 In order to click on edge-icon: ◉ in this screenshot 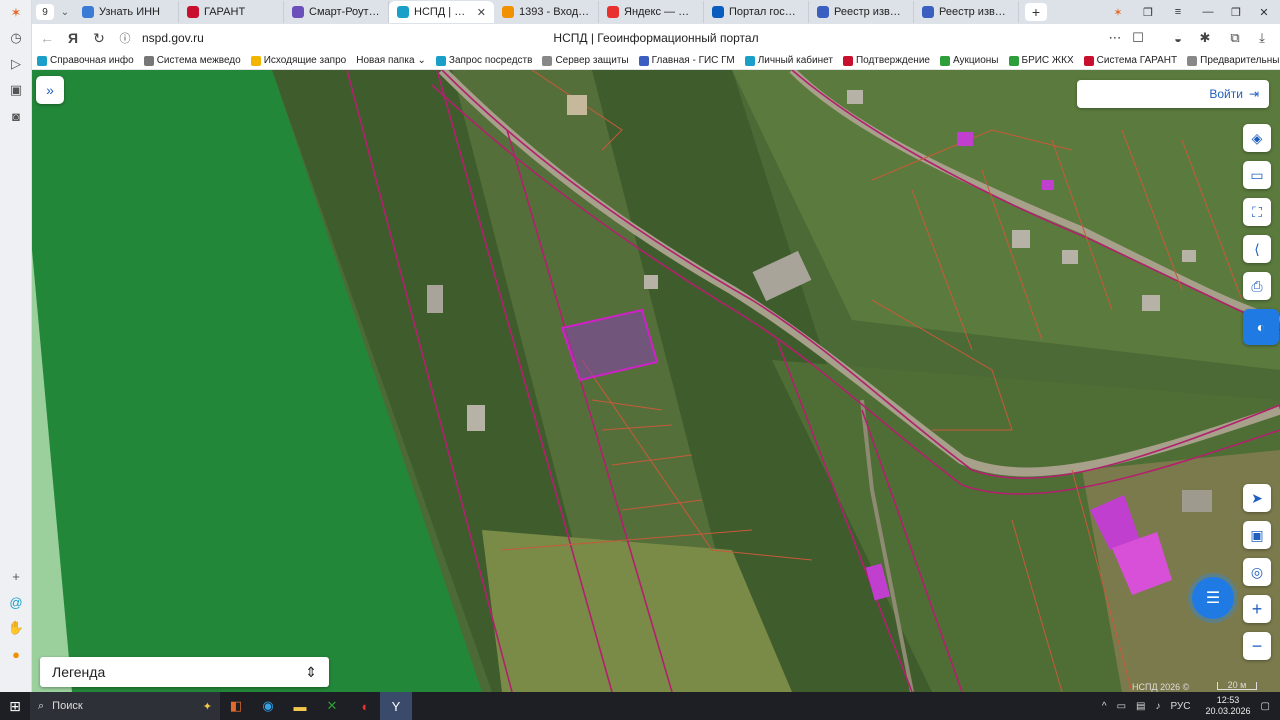, I will do `click(268, 706)`.